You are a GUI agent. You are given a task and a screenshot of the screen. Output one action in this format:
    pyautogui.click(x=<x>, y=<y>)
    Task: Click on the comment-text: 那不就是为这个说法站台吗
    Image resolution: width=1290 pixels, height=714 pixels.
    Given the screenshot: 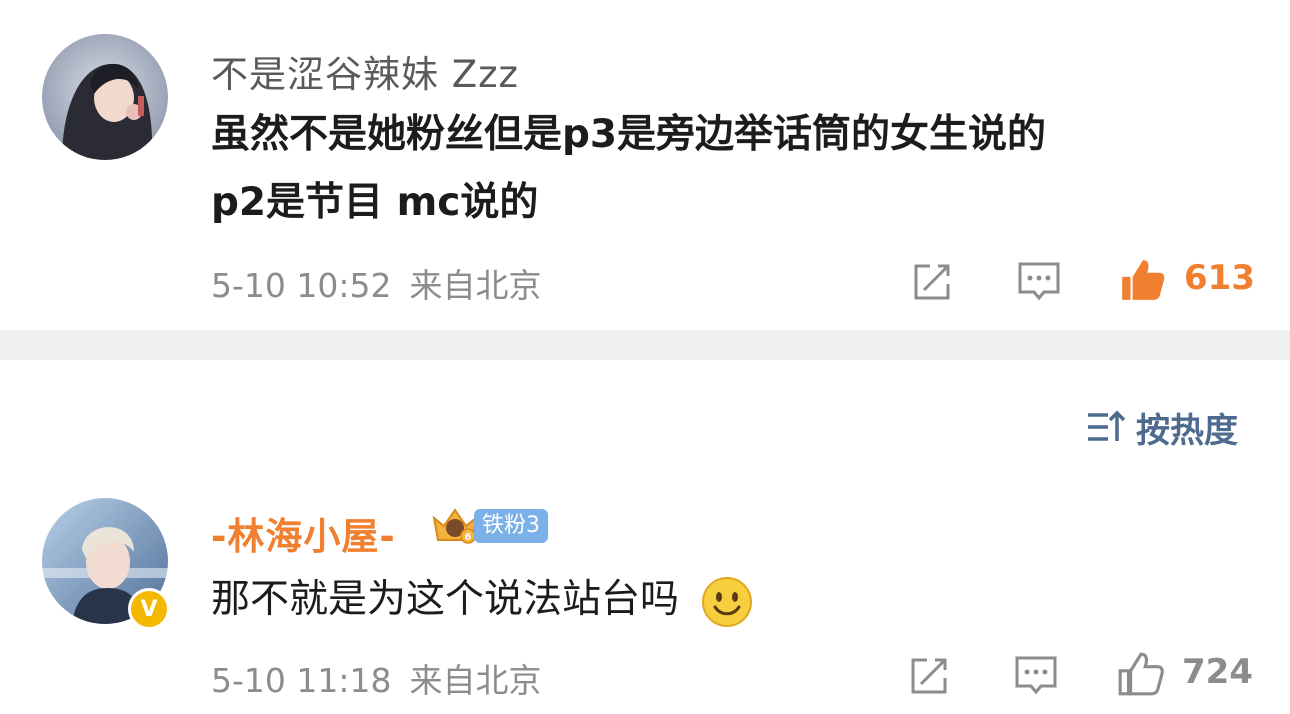 What is the action you would take?
    pyautogui.click(x=482, y=600)
    